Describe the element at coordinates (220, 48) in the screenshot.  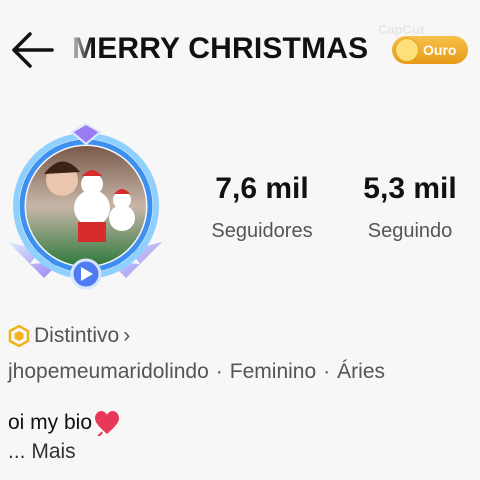
I see `profile-title: MERRY CHRISTMAS` at that location.